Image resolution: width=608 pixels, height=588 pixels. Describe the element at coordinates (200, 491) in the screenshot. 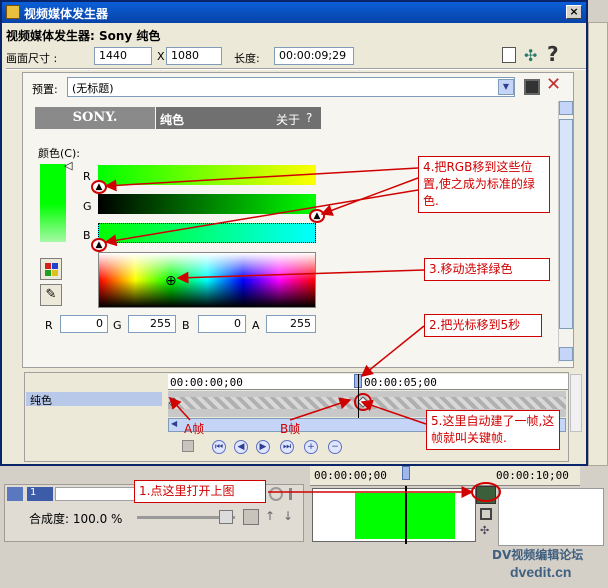

I see `annotation-1: 1.点这里打开上图` at that location.